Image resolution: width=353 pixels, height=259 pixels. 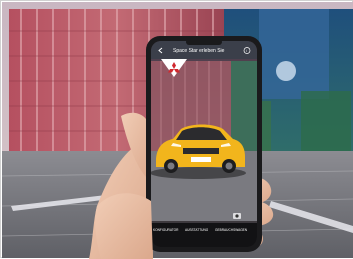 I want to click on tab-ausstattung: AUSSTATTUNG, so click(x=197, y=230).